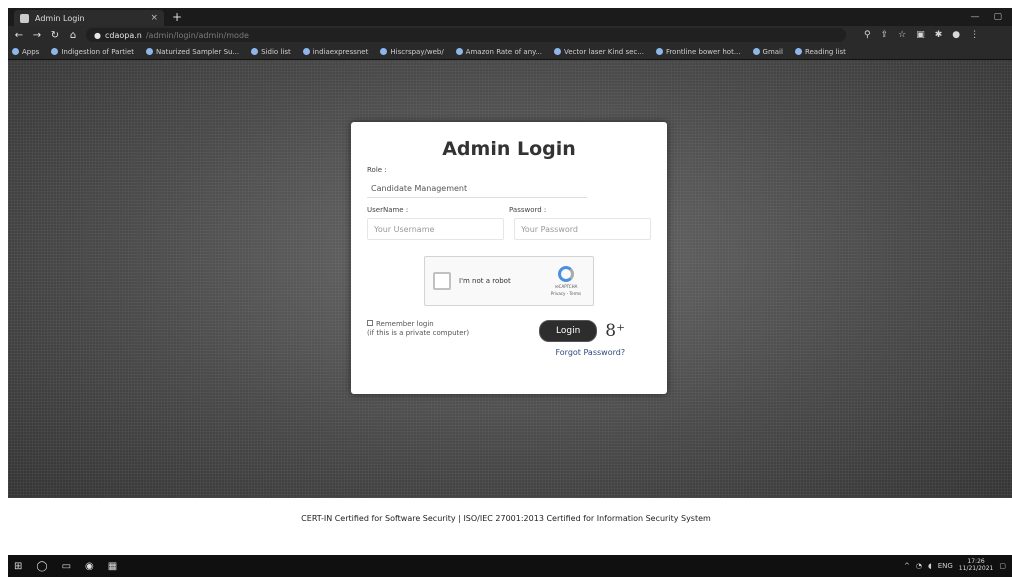 The height and width of the screenshot is (577, 1012). I want to click on bookmark-label: Gmail, so click(772, 51).